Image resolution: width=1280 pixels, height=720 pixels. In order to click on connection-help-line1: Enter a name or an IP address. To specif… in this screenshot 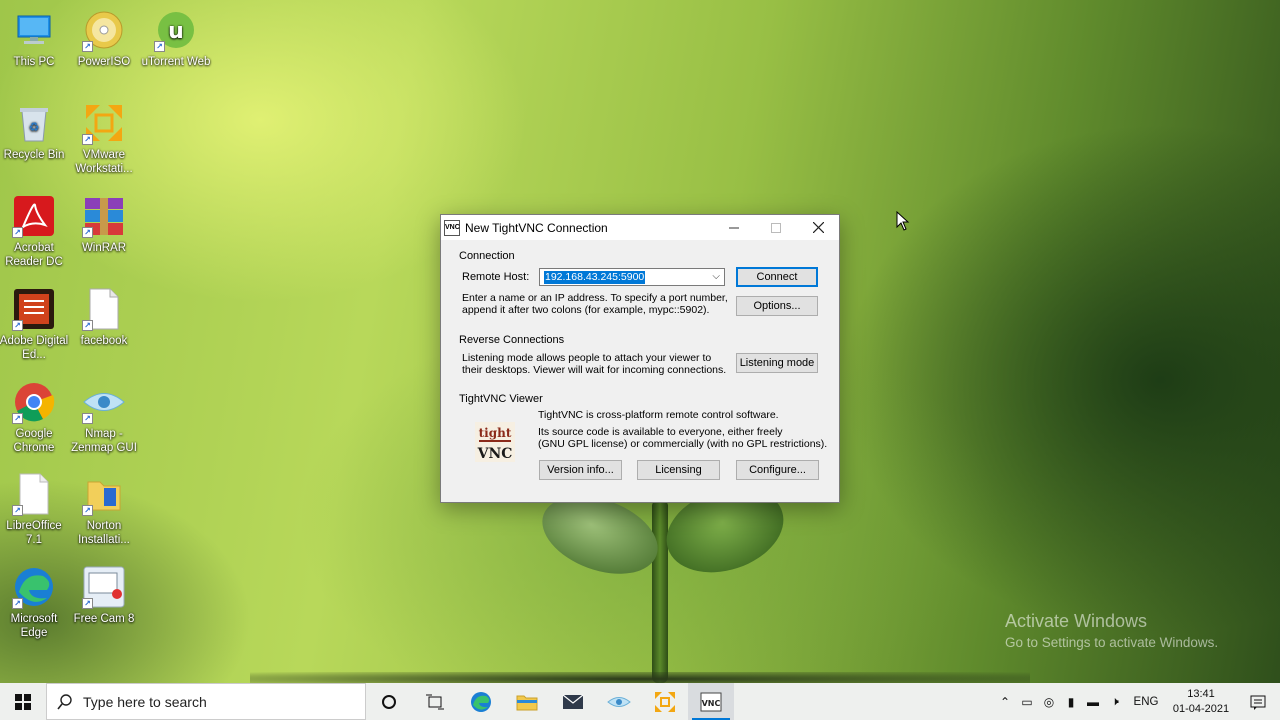, I will do `click(595, 298)`.